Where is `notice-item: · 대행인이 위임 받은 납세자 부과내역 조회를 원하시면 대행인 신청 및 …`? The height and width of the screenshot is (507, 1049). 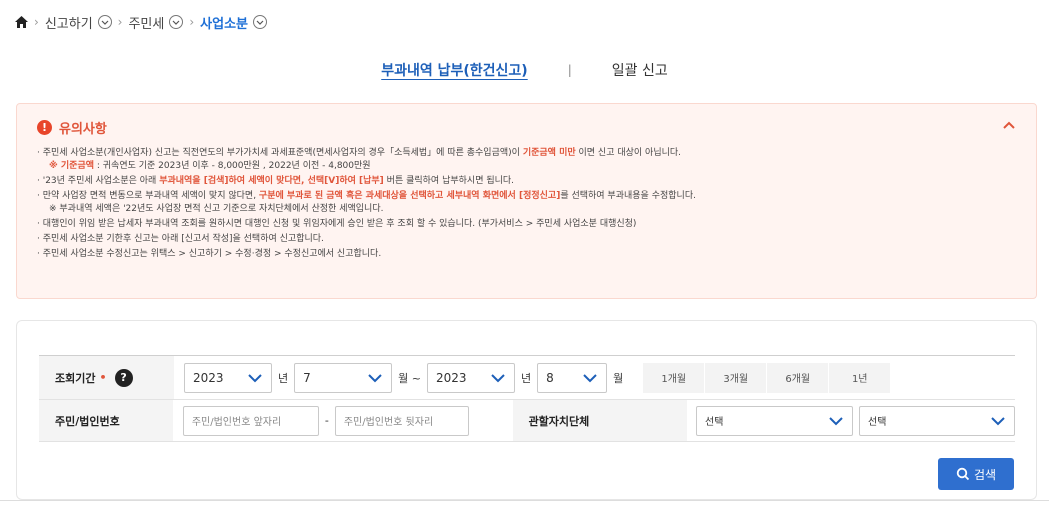 notice-item: · 대행인이 위임 받은 납세자 부과내역 조회를 원하시면 대행인 신청 및 … is located at coordinates (527, 224).